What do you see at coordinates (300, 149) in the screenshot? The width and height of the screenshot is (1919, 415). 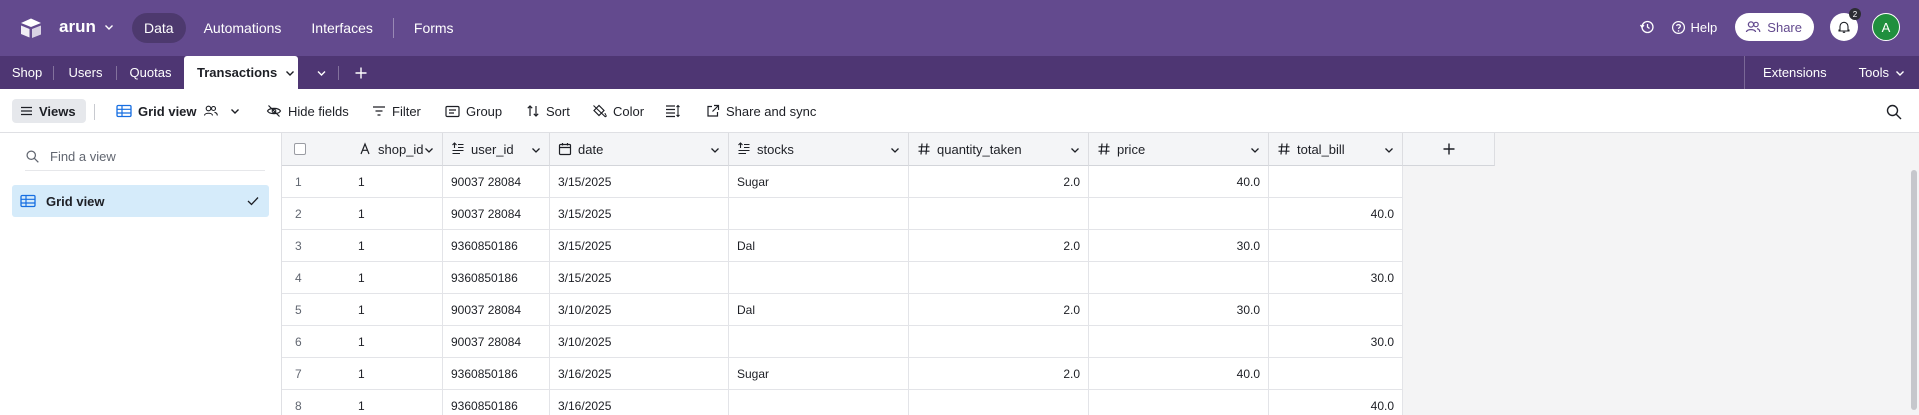 I see `select-all-checkbox` at bounding box center [300, 149].